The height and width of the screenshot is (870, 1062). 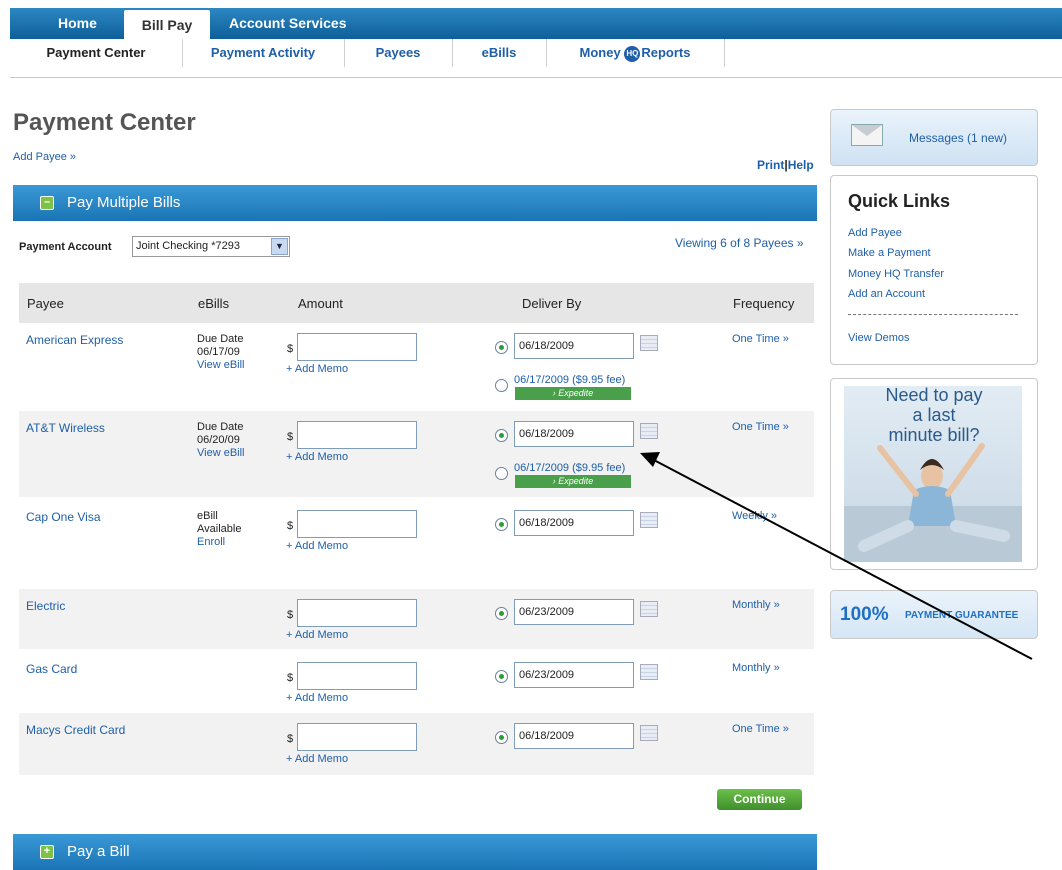 I want to click on annotation-arrow, so click(x=836, y=556).